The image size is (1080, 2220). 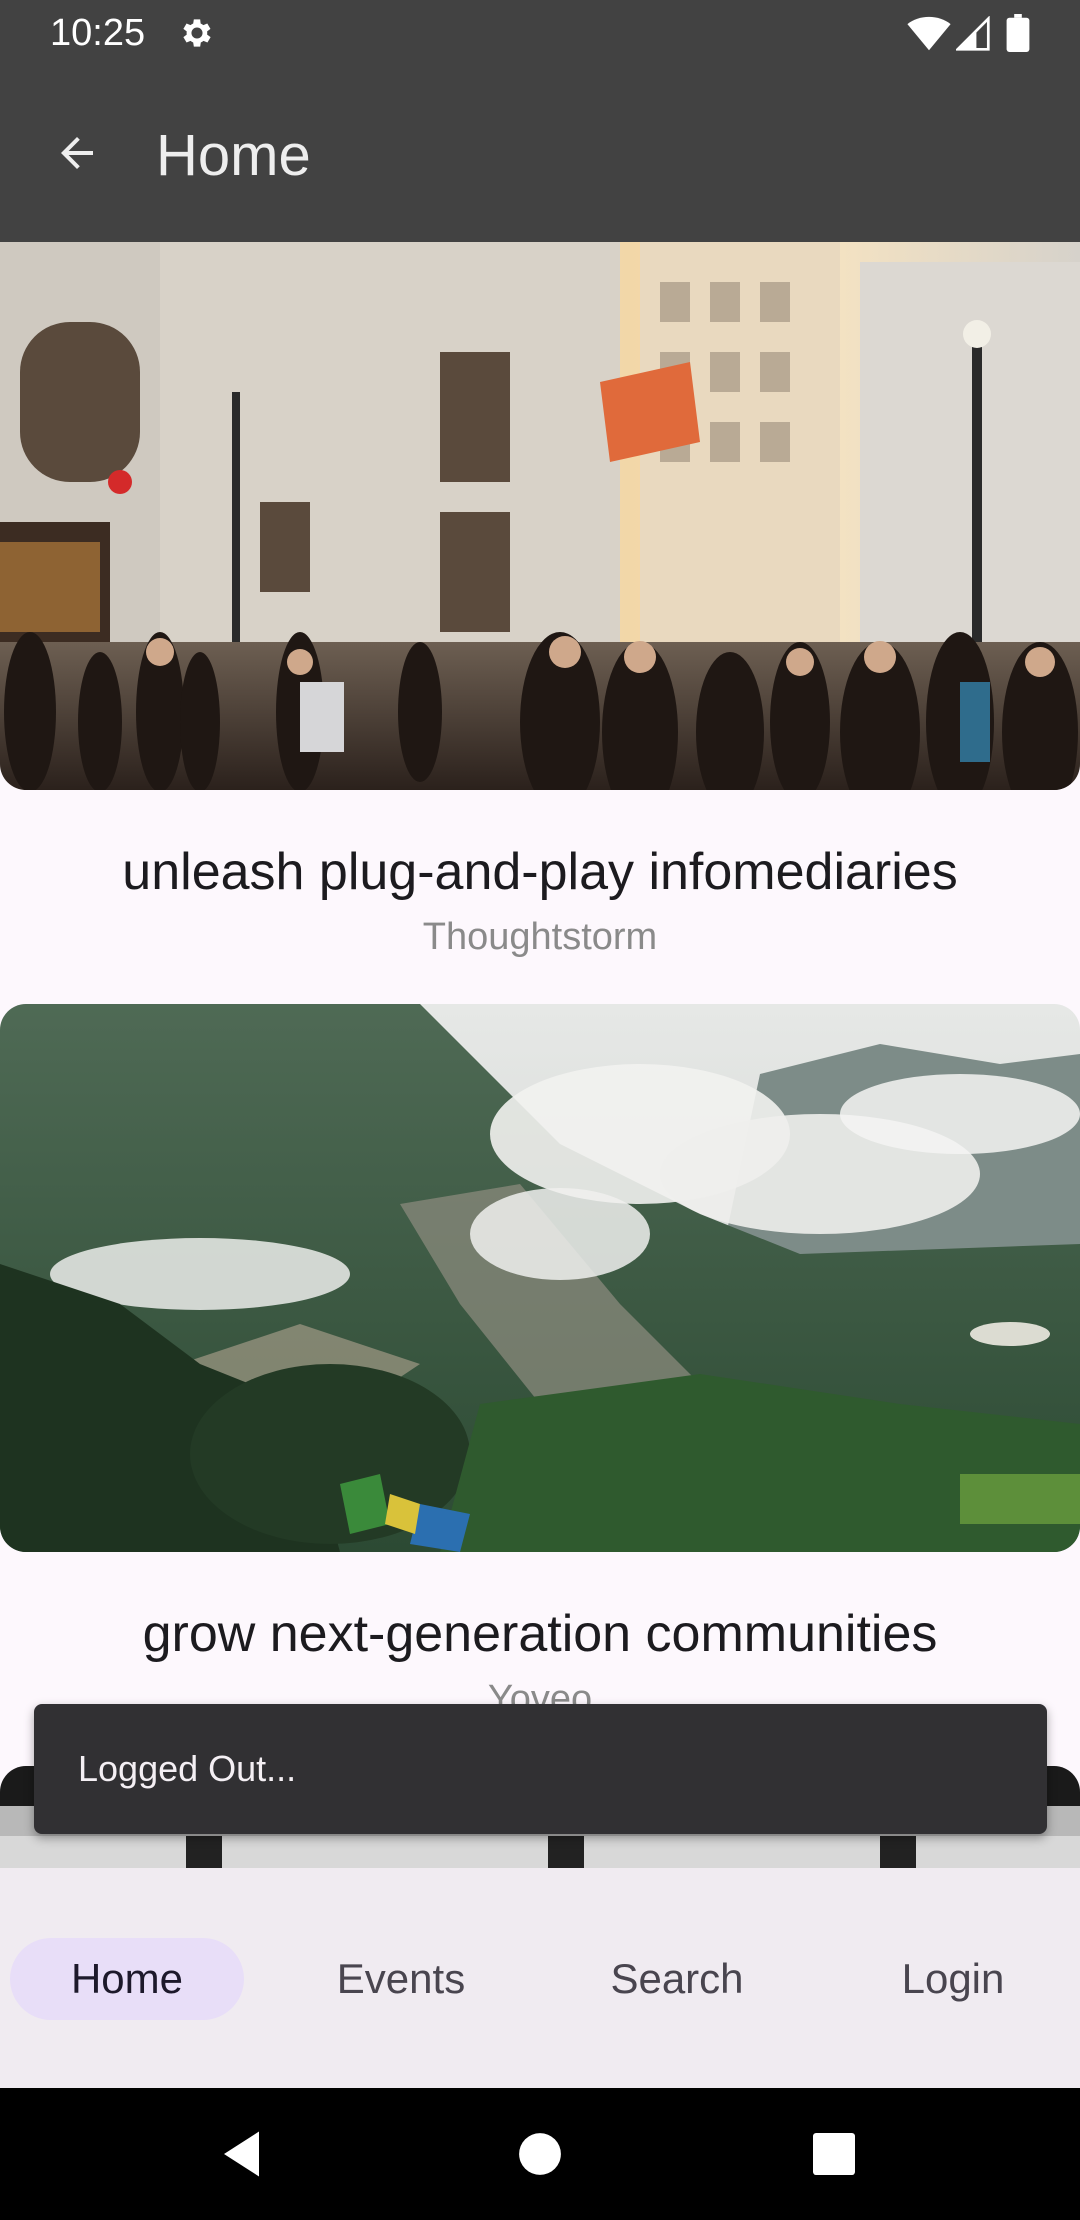 What do you see at coordinates (1018, 33) in the screenshot?
I see `battery-icon` at bounding box center [1018, 33].